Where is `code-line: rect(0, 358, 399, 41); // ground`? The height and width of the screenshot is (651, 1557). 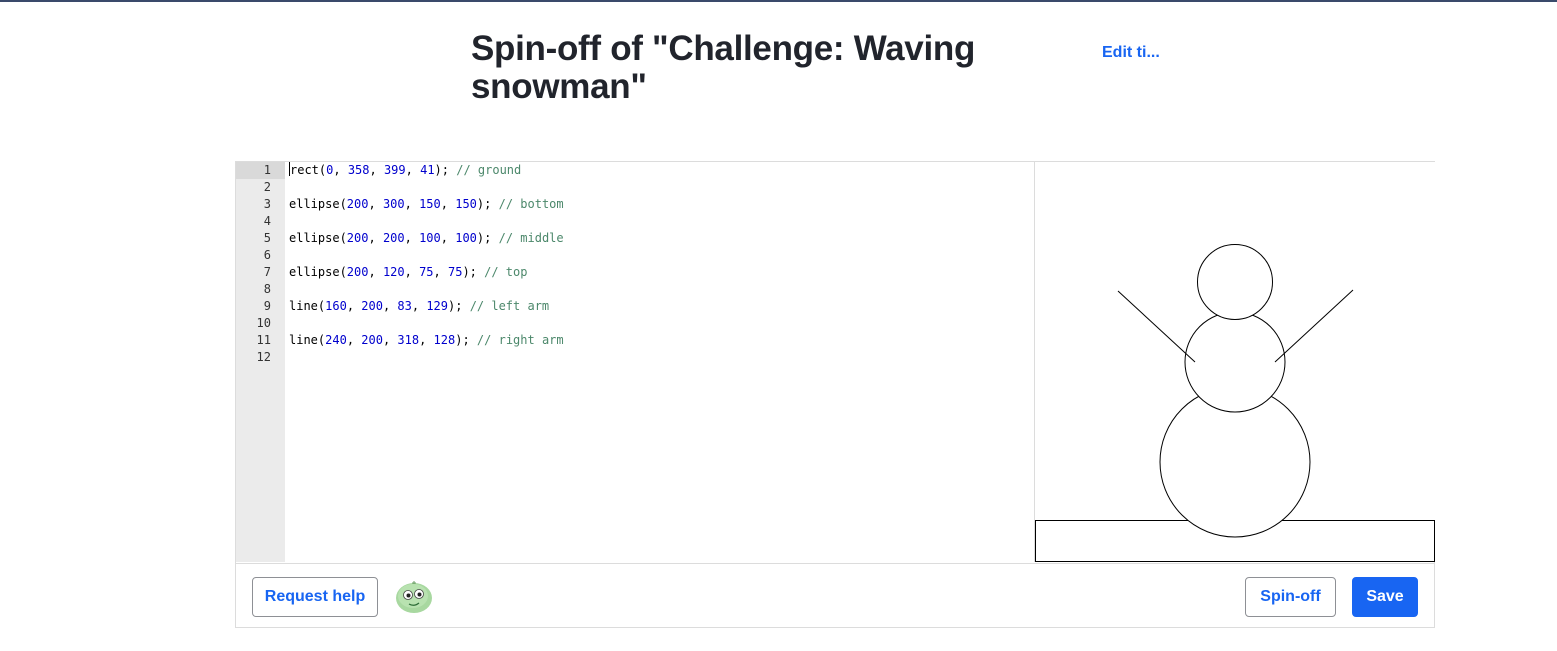 code-line: rect(0, 358, 399, 41); // ground is located at coordinates (426, 170).